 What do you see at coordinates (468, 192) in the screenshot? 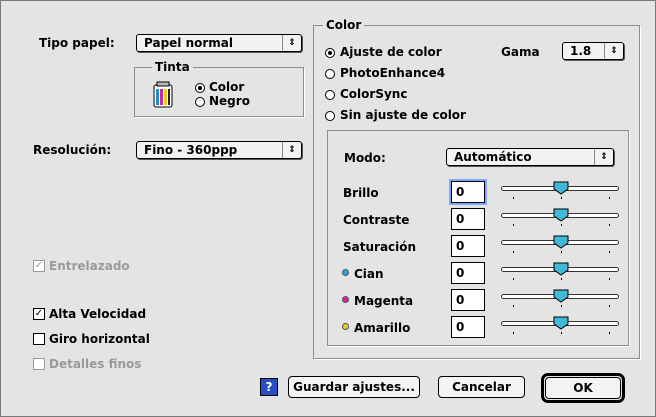
I see `brightness-field: 0` at bounding box center [468, 192].